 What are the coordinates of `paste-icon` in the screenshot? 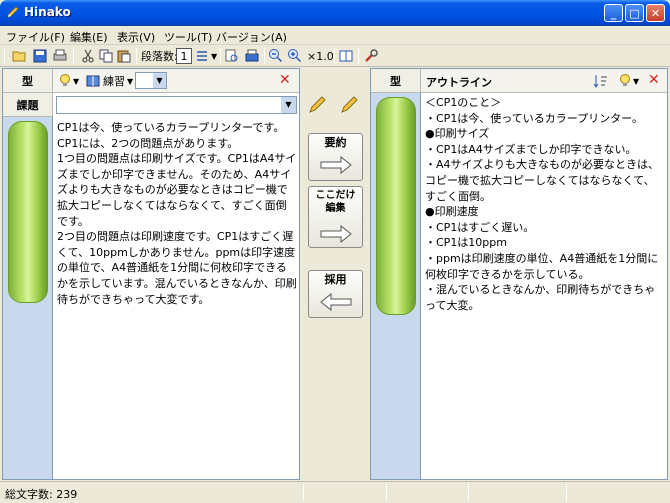 It's located at (124, 56).